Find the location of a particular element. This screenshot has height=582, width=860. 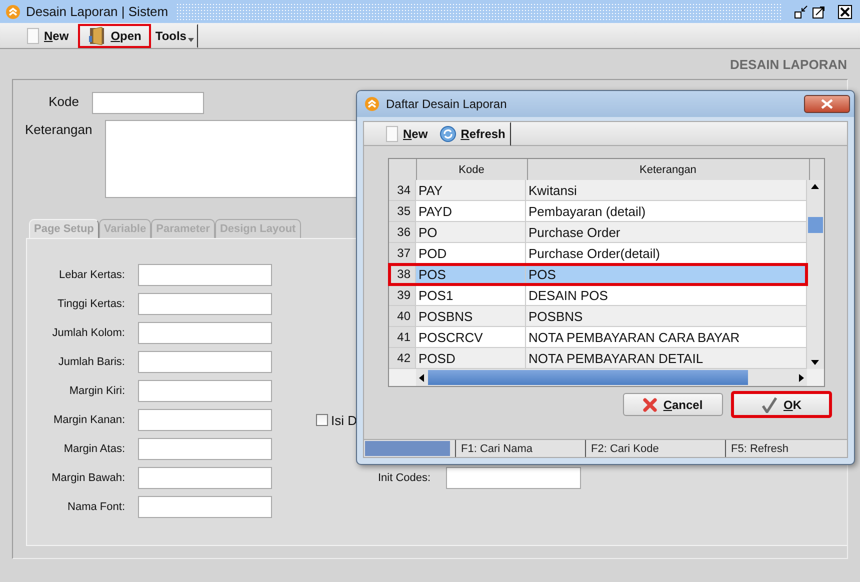

field-label: Jumlah Baris: is located at coordinates (91, 362).